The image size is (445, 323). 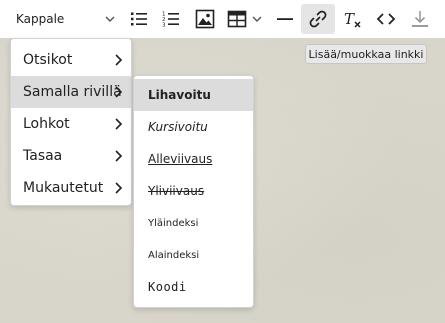 I want to click on menu-item-label: Samalla rivillä, so click(x=72, y=92).